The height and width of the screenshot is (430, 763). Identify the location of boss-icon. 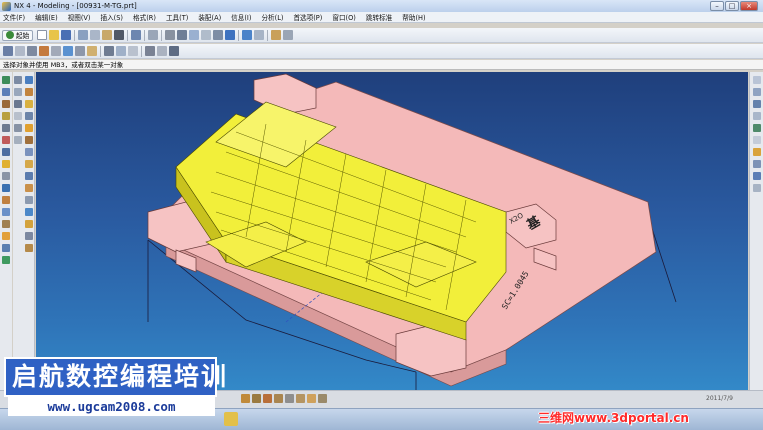
(80, 51).